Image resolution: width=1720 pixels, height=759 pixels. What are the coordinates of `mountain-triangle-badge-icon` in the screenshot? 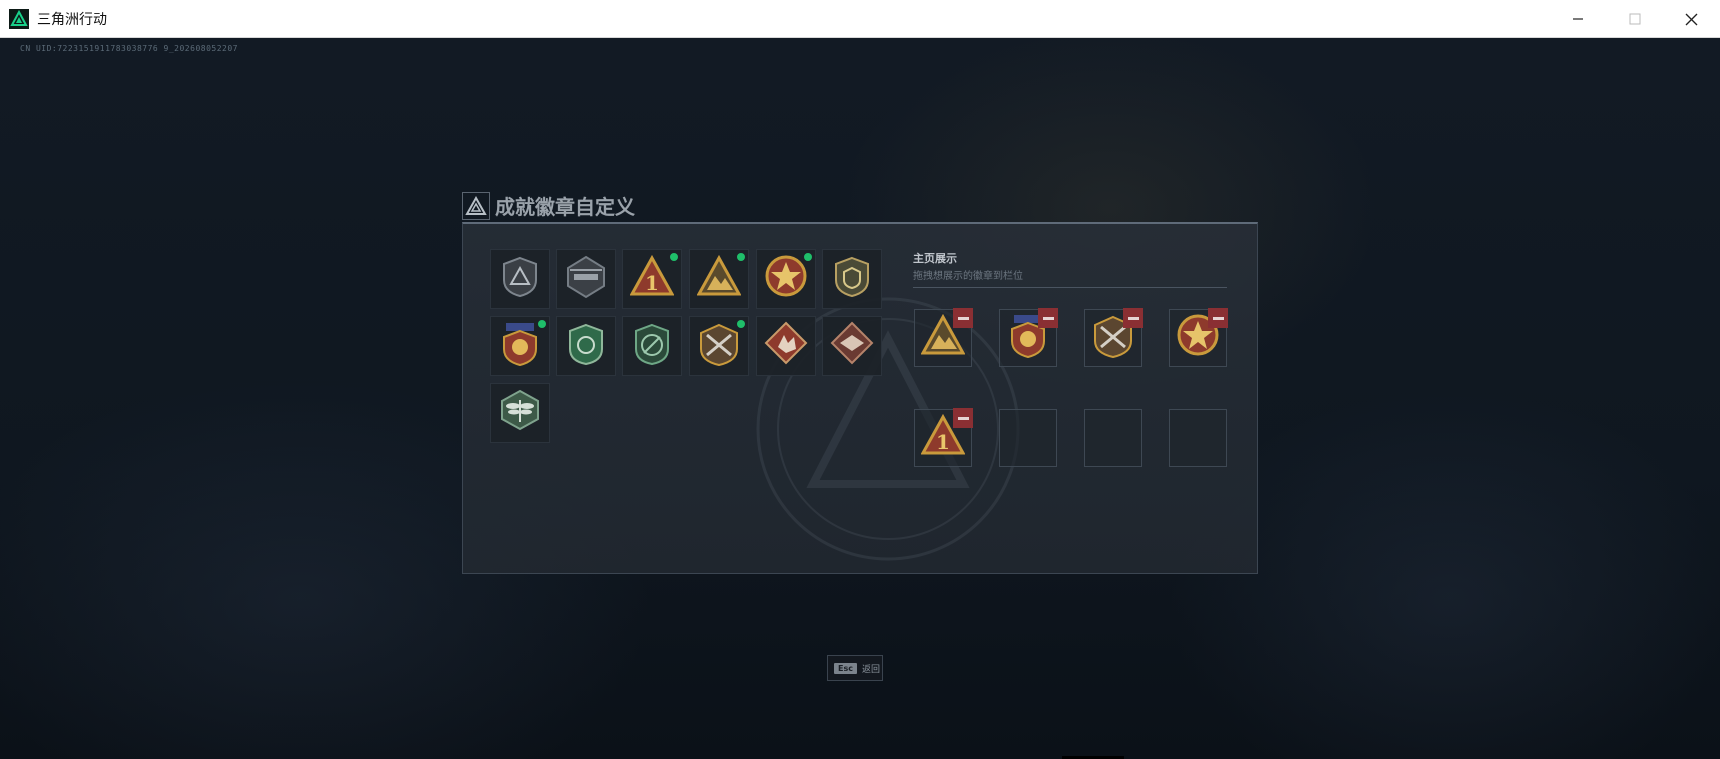 It's located at (719, 279).